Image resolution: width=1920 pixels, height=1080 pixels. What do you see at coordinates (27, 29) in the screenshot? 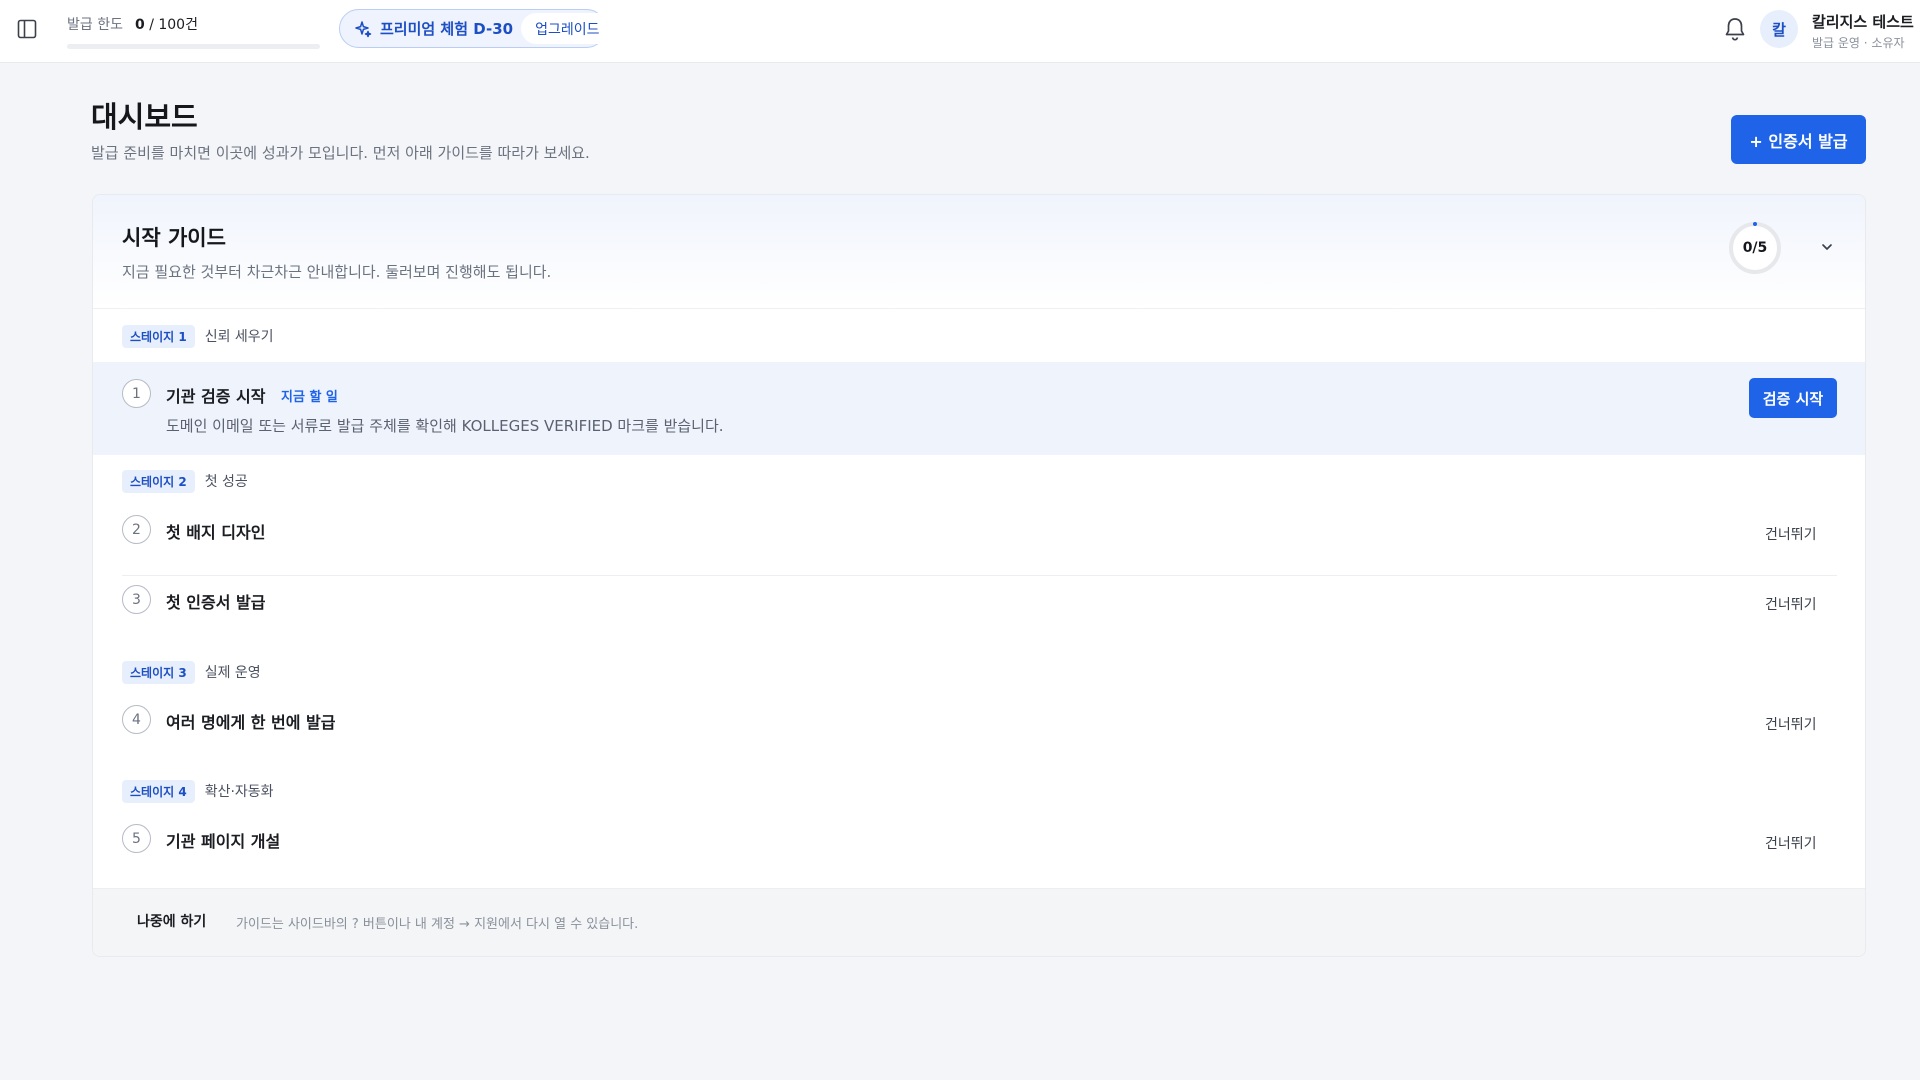
I see `sidebar-panel-icon` at bounding box center [27, 29].